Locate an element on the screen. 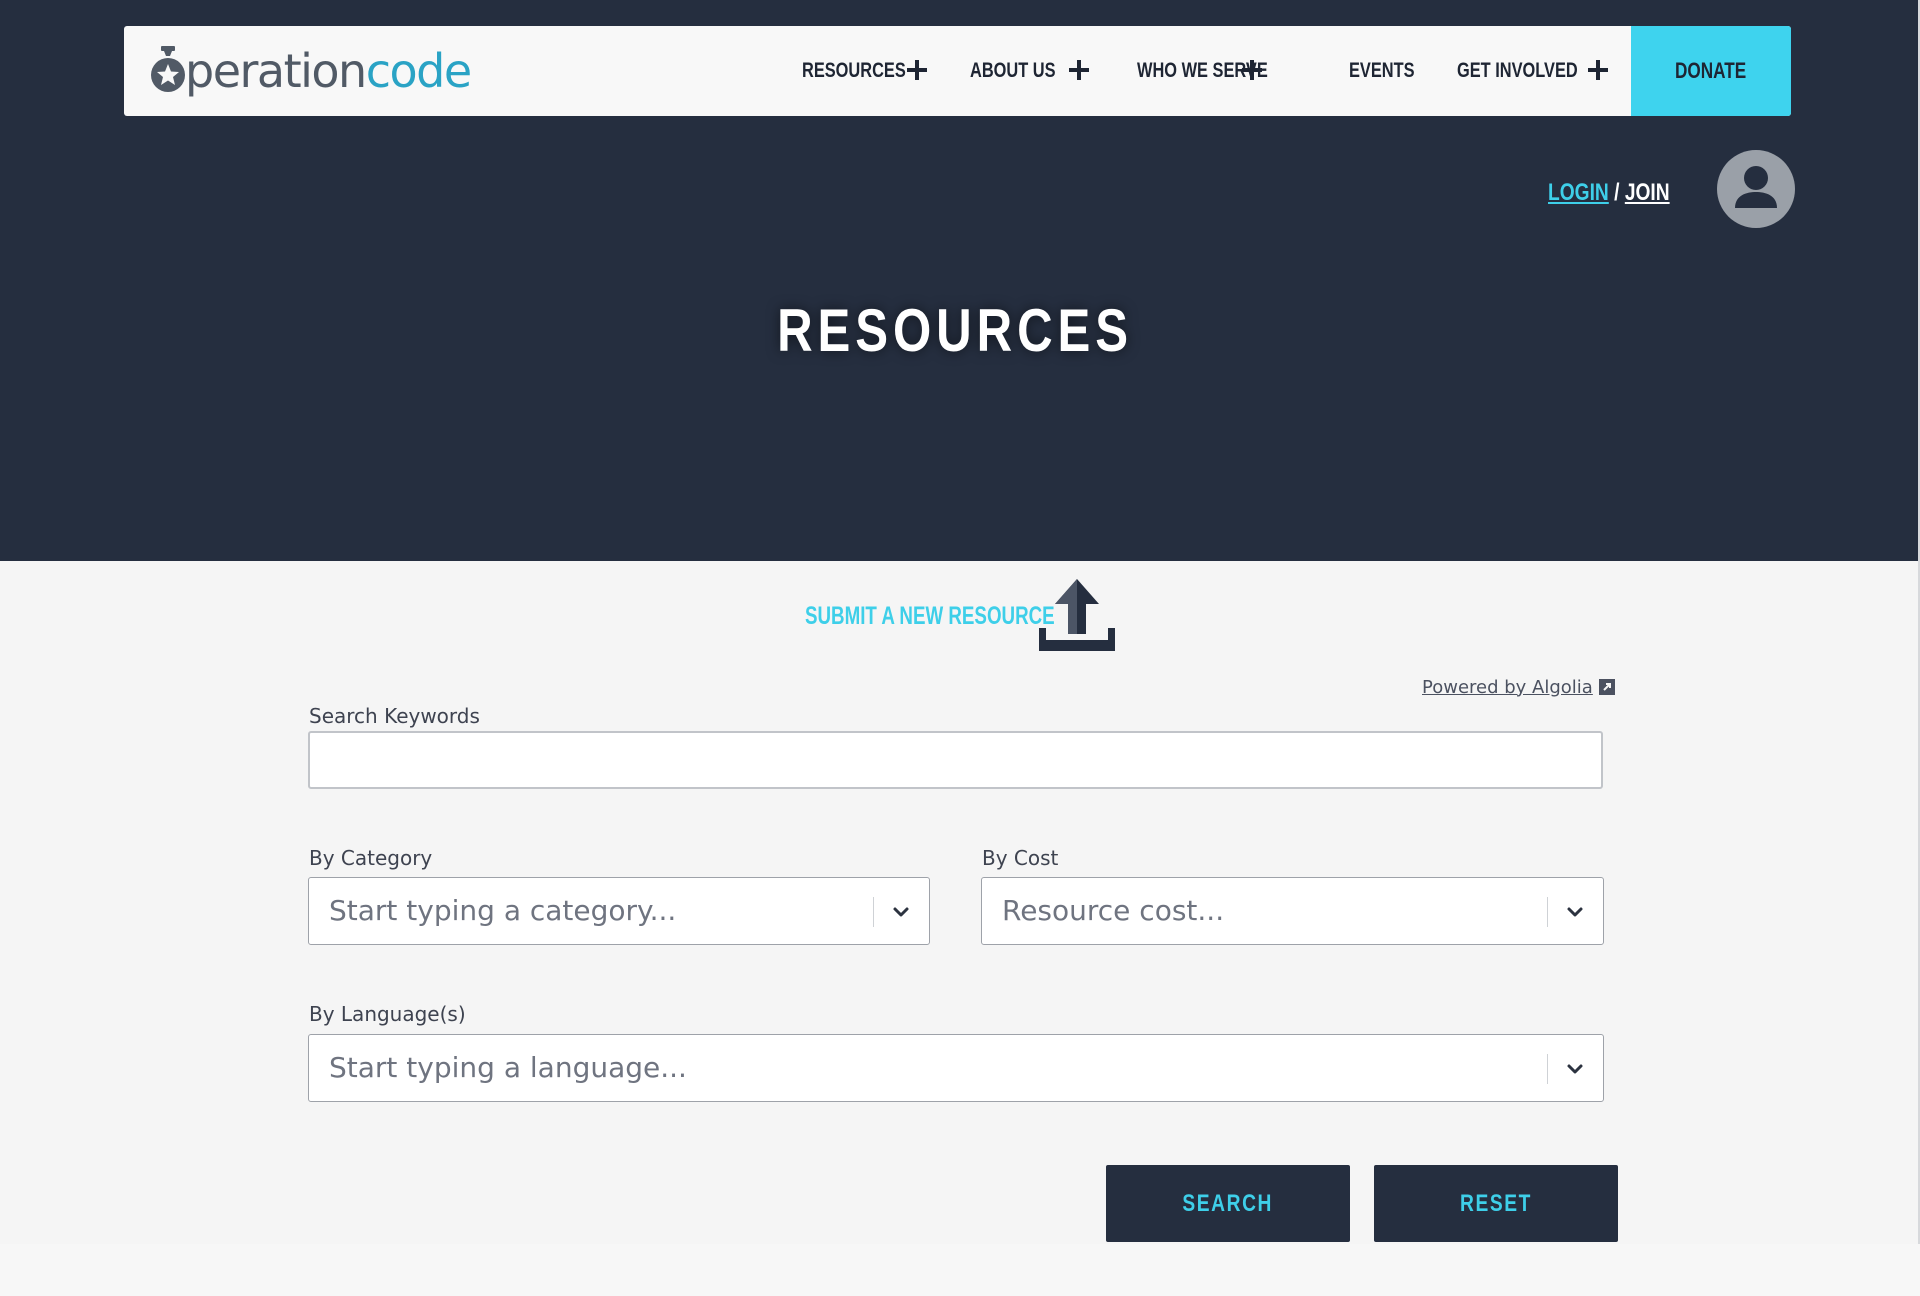 This screenshot has height=1296, width=1920. avatar is located at coordinates (1756, 189).